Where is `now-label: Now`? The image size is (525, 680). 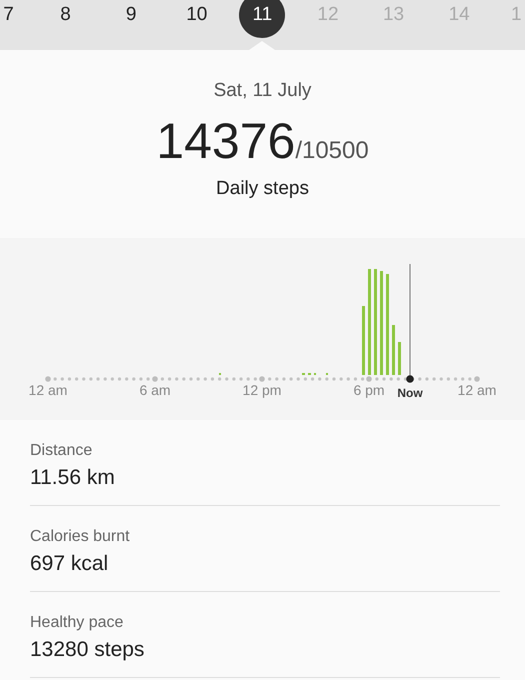
now-label: Now is located at coordinates (410, 393).